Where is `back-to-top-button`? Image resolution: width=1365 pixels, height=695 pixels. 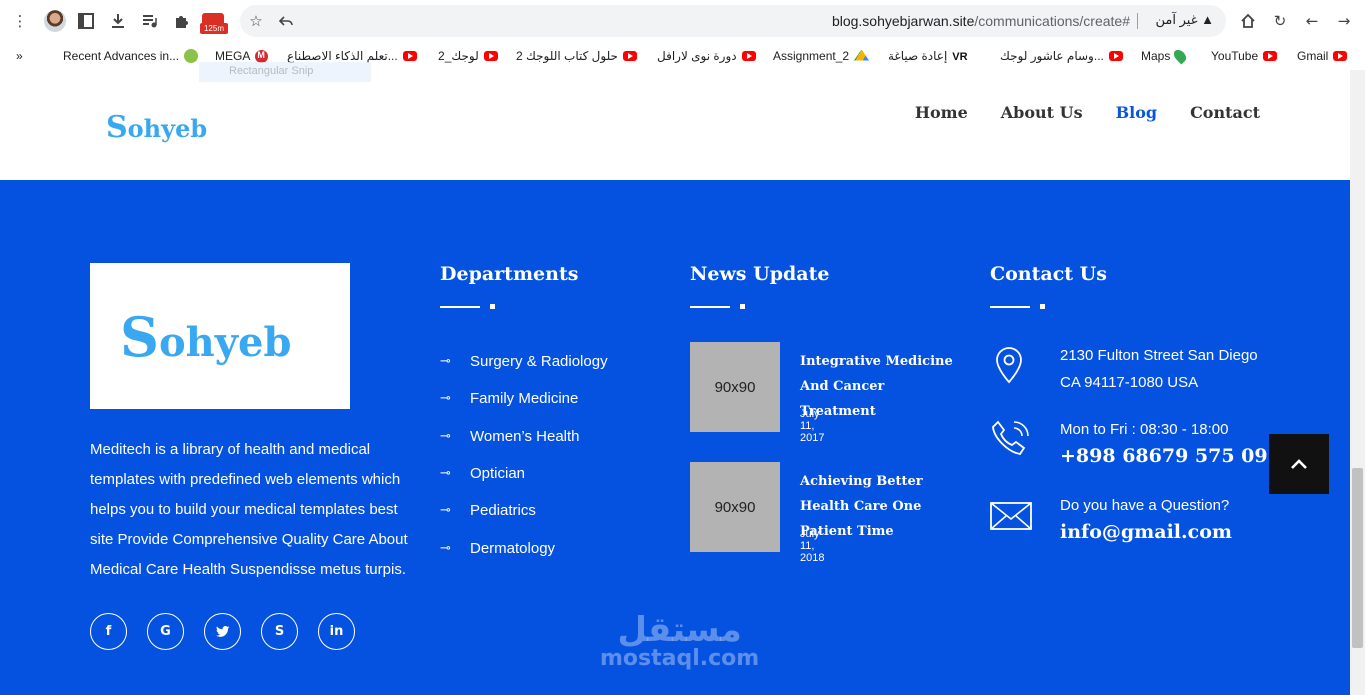
back-to-top-button is located at coordinates (1299, 464).